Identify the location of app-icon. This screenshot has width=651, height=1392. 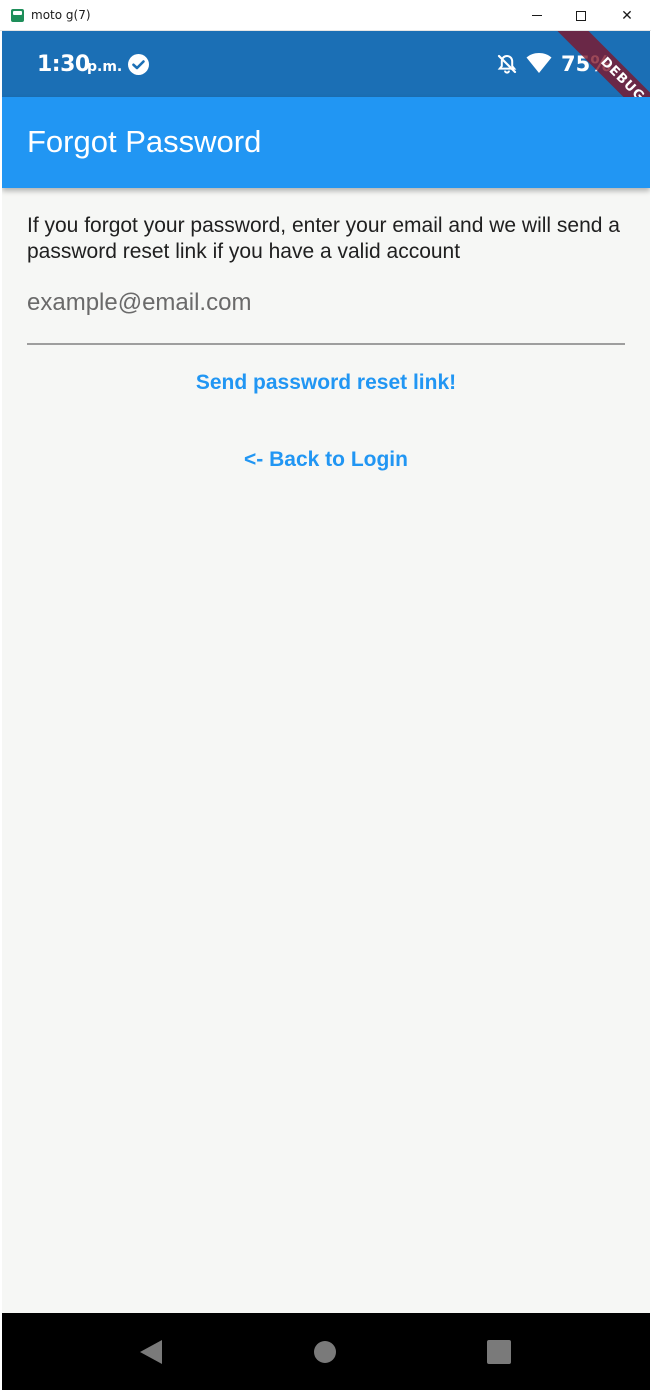
(17, 15).